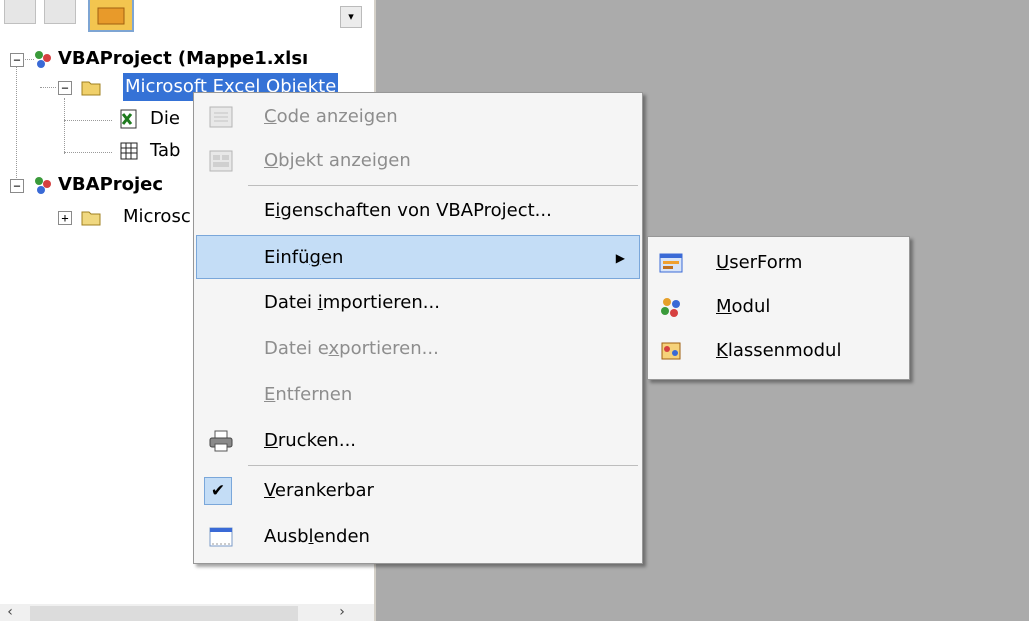 The width and height of the screenshot is (1029, 621). Describe the element at coordinates (304, 257) in the screenshot. I see `menu-item-label: Einfügen` at that location.